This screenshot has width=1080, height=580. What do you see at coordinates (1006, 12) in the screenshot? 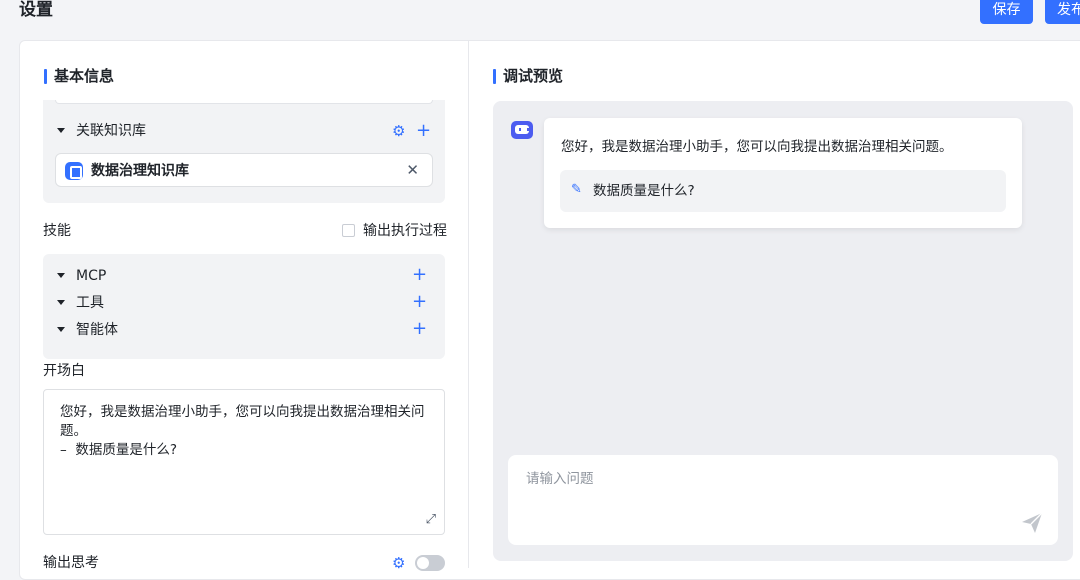
I see `save-button: 保存` at bounding box center [1006, 12].